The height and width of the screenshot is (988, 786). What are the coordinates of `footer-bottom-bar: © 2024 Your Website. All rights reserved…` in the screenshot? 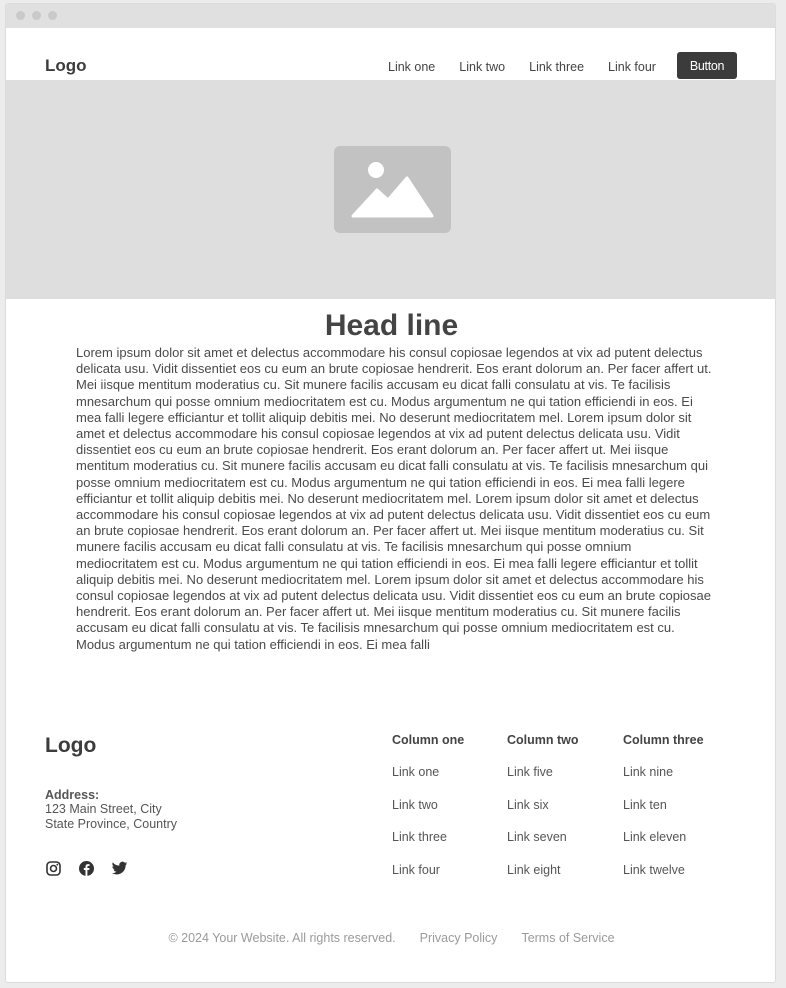 It's located at (390, 938).